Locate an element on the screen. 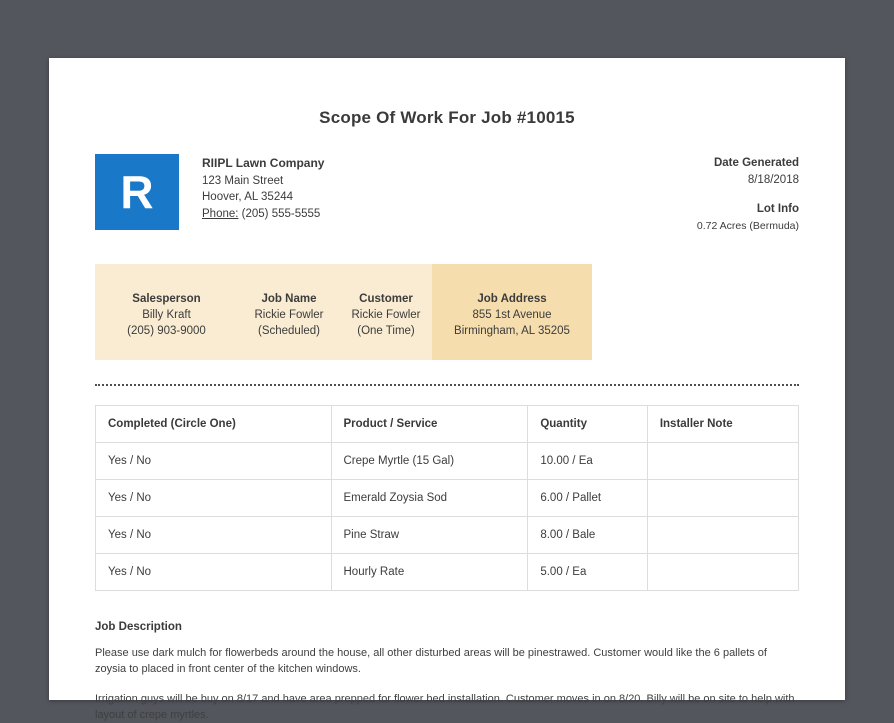 The image size is (894, 723). cell-product: Crepe Myrtle (15 Gal) is located at coordinates (429, 461).